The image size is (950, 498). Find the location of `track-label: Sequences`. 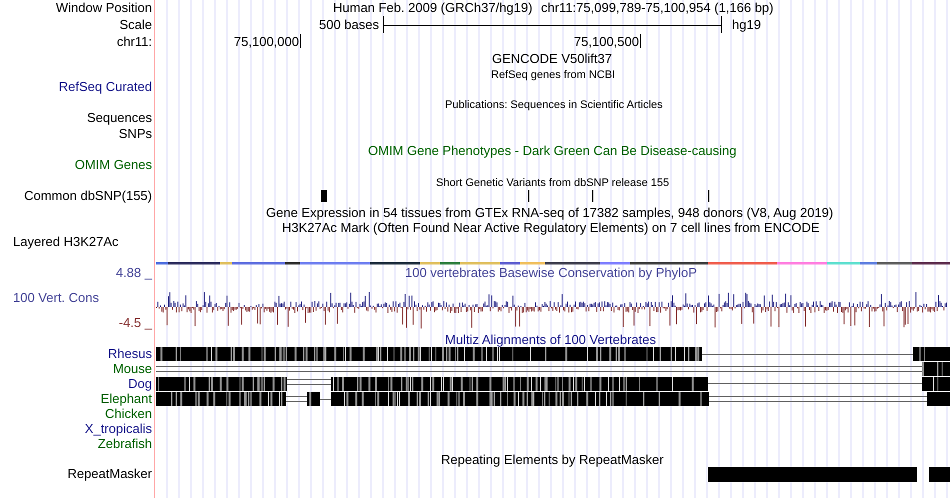

track-label: Sequences is located at coordinates (119, 118).